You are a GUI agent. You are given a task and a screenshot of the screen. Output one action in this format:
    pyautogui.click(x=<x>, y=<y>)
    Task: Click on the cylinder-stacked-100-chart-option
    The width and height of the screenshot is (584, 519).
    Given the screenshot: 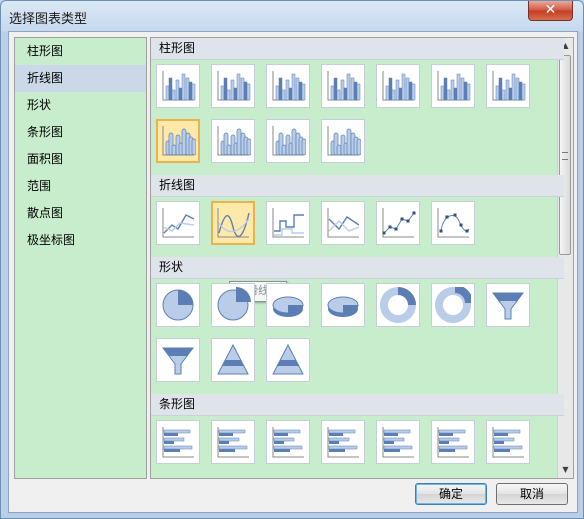 What is the action you would take?
    pyautogui.click(x=288, y=141)
    